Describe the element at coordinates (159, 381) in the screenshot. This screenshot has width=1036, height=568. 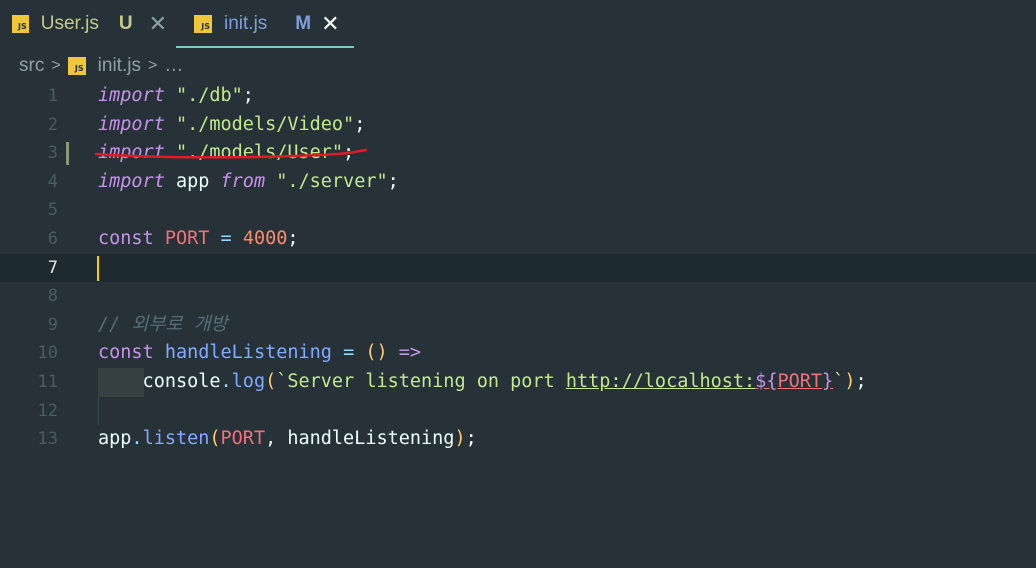
I see `code-token: console` at that location.